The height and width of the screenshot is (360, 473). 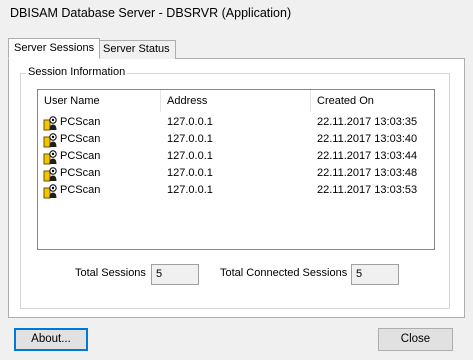 I want to click on session-information-caption: Session Information, so click(x=77, y=72).